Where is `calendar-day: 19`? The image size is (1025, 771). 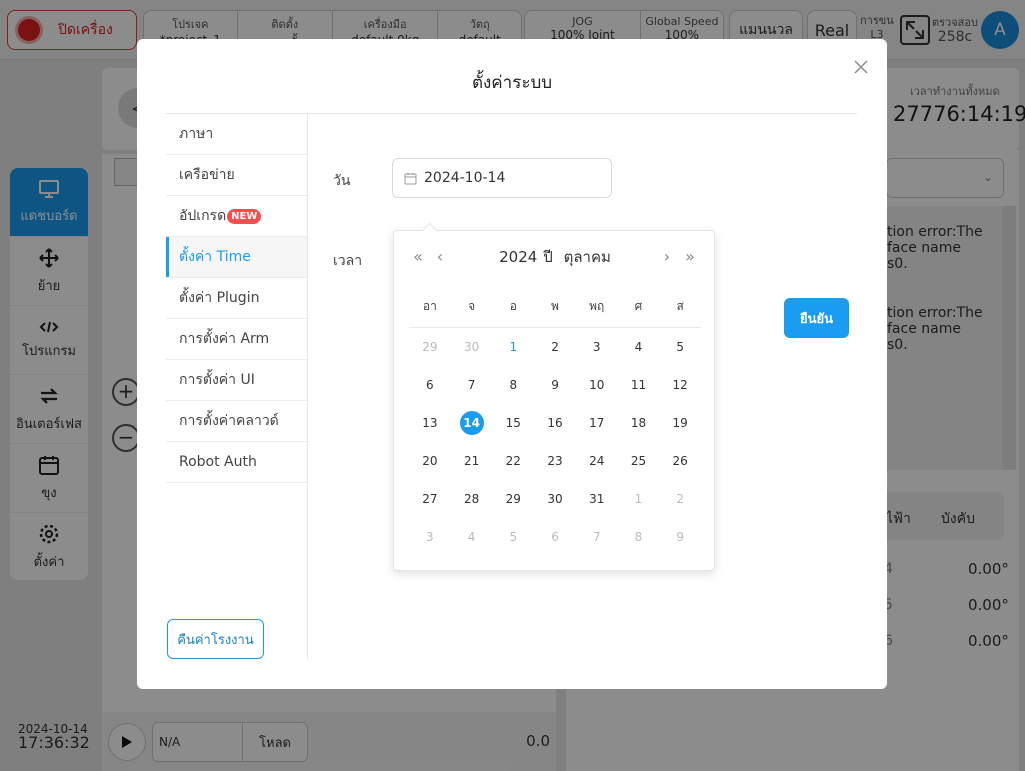
calendar-day: 19 is located at coordinates (680, 423).